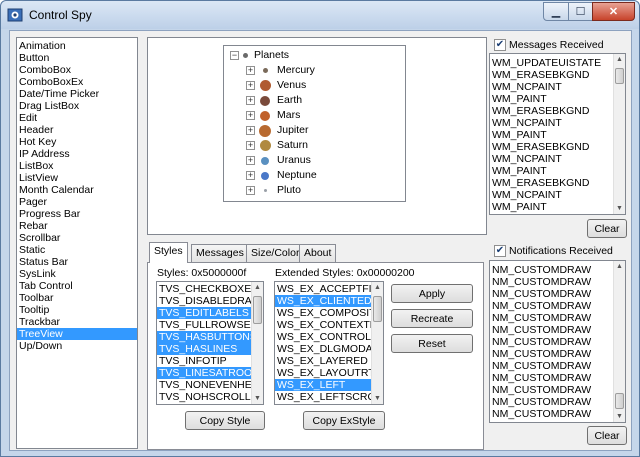  What do you see at coordinates (77, 178) in the screenshot?
I see `control-list-item: ListView` at bounding box center [77, 178].